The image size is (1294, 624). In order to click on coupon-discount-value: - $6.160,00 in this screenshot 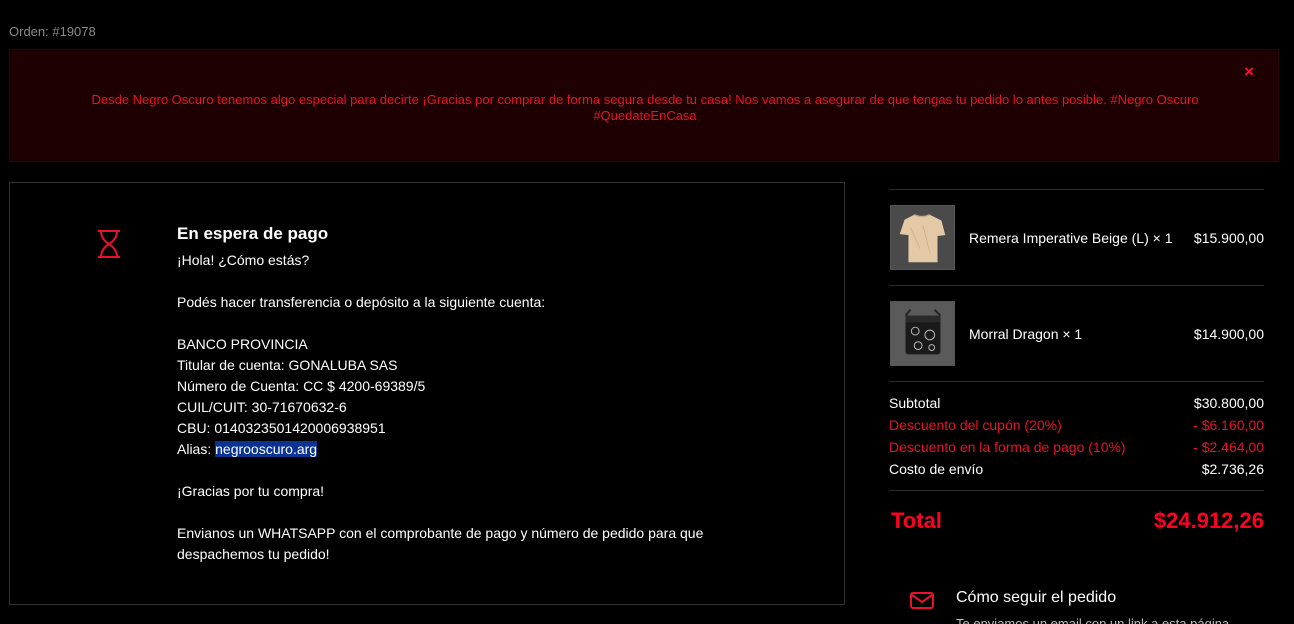, I will do `click(1228, 425)`.